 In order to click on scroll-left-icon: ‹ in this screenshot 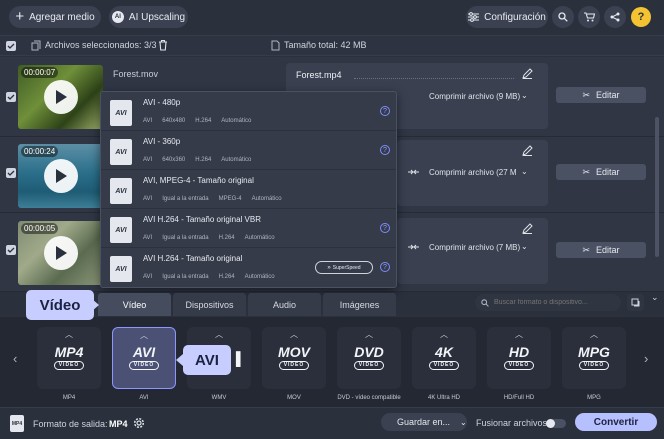, I will do `click(15, 358)`.